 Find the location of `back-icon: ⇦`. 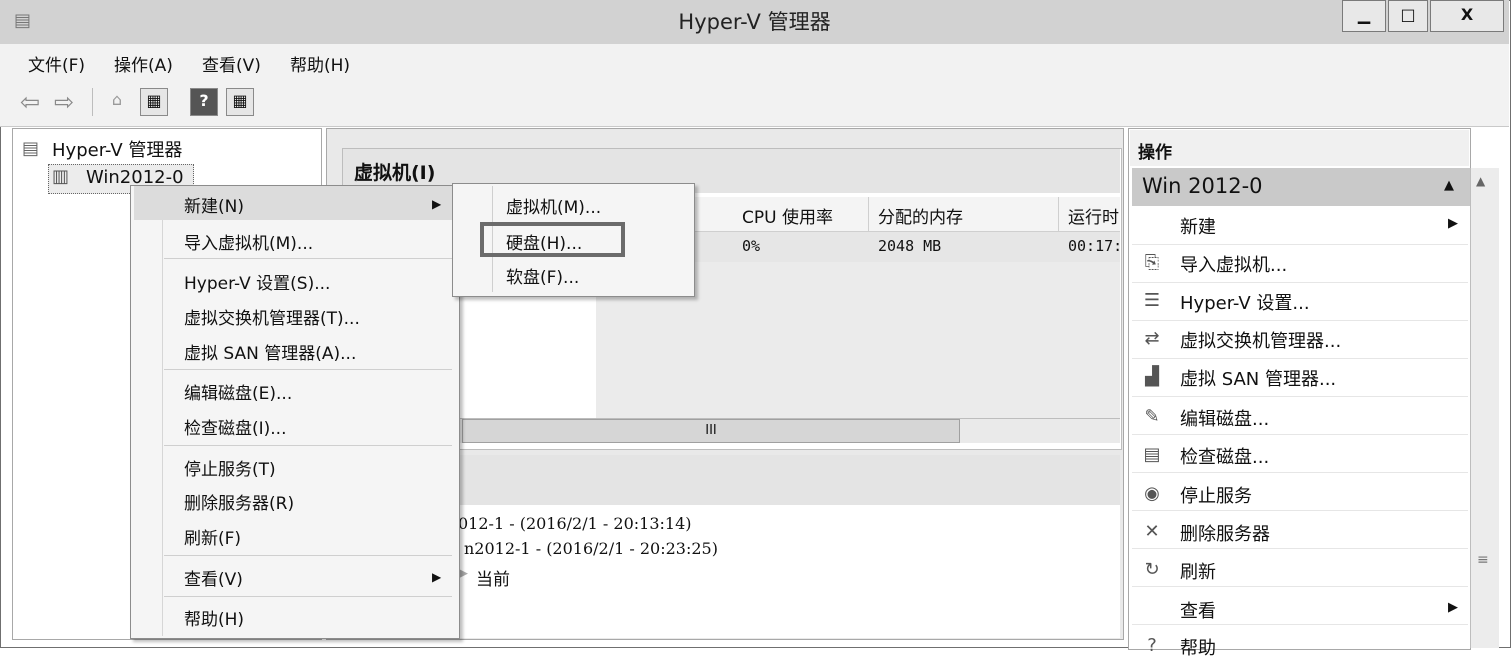

back-icon: ⇦ is located at coordinates (30, 102).